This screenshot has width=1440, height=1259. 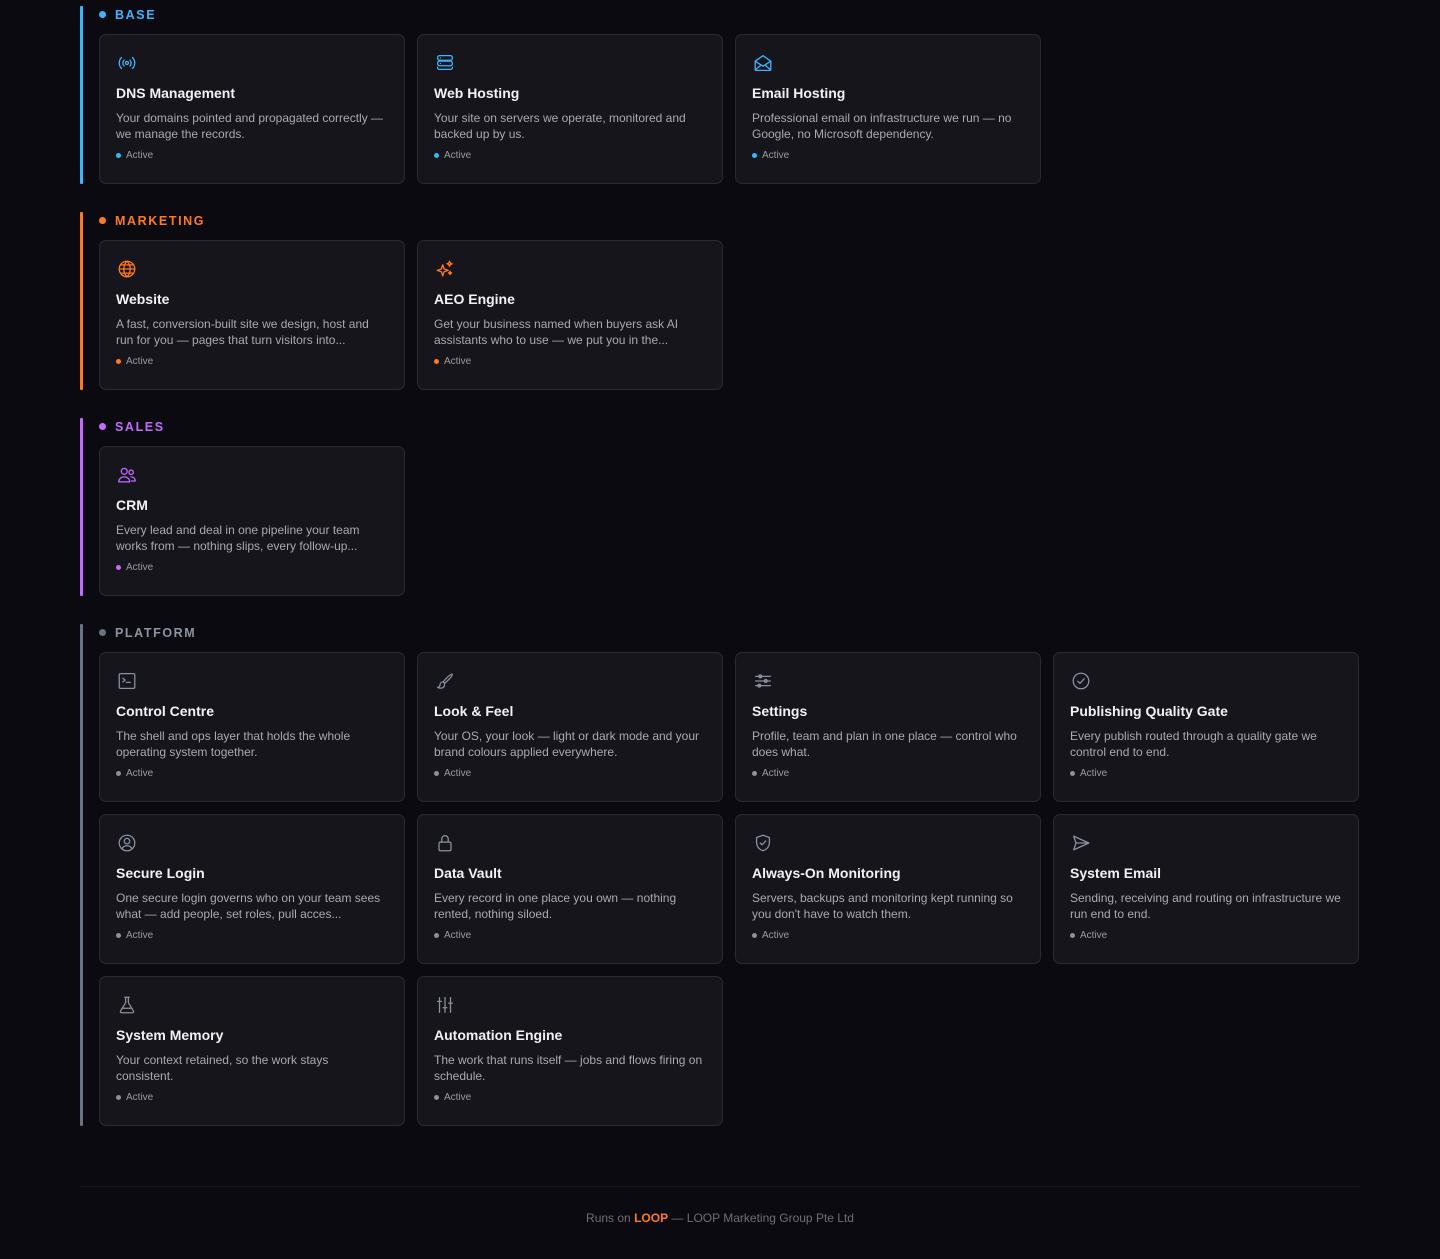 I want to click on sparkles-icon, so click(x=445, y=269).